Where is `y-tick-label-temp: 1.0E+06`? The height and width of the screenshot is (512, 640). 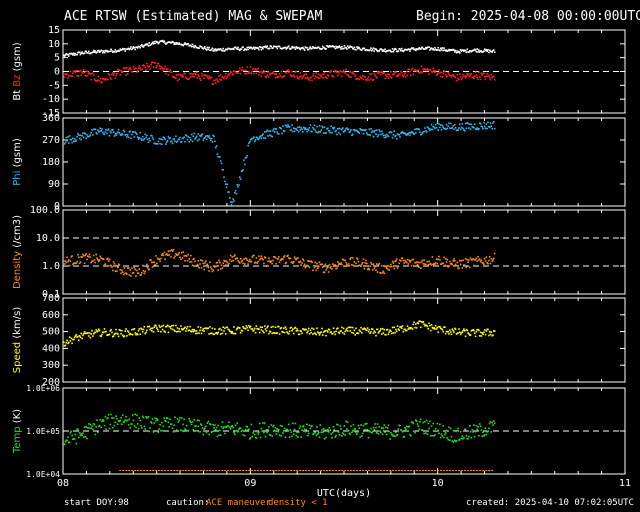
y-tick-label-temp: 1.0E+06 is located at coordinates (43, 388).